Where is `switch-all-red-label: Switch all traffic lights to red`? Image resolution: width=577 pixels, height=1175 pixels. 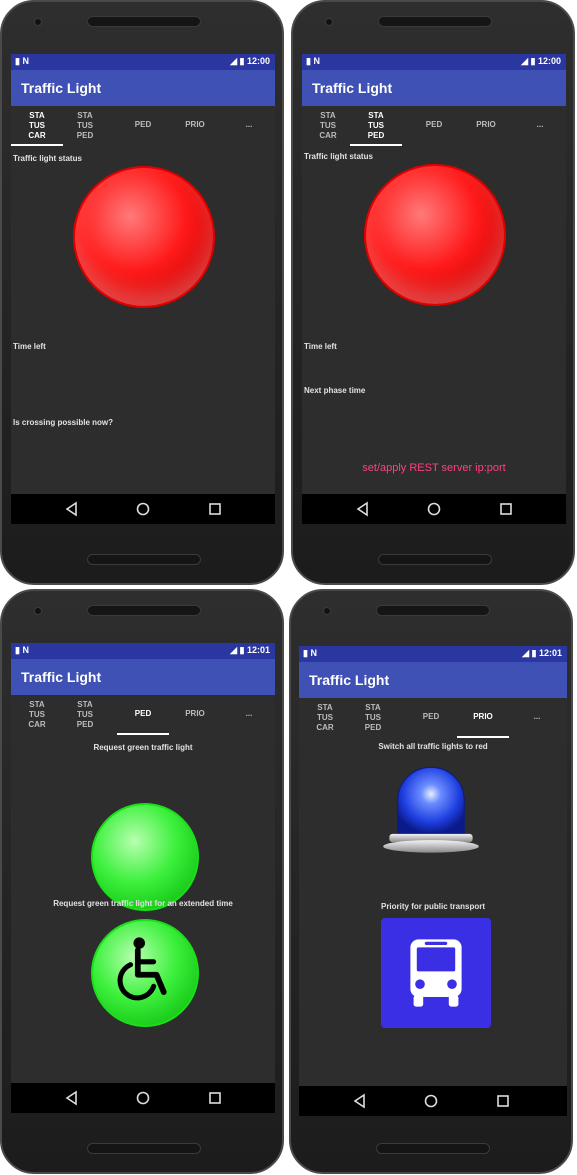
switch-all-red-label: Switch all traffic lights to red is located at coordinates (433, 746).